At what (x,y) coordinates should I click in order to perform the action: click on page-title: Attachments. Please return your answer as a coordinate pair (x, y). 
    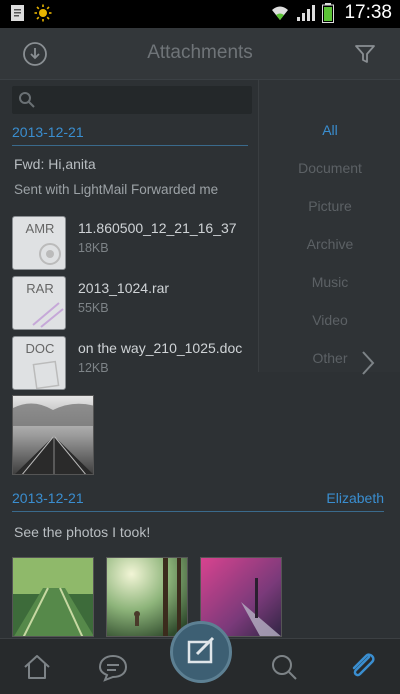
    Looking at the image, I should click on (200, 52).